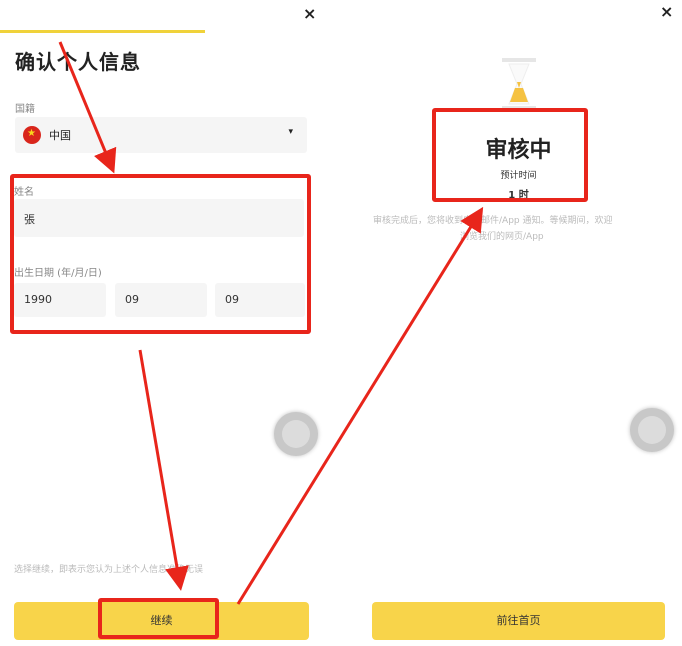 The image size is (682, 646). I want to click on progress-bar, so click(102, 31).